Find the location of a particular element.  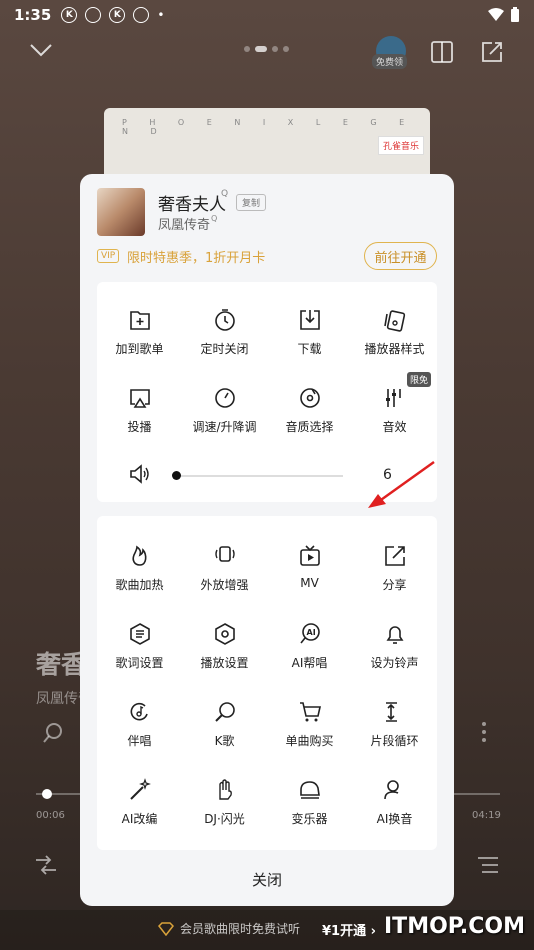

total-time: 04:19 is located at coordinates (486, 815).